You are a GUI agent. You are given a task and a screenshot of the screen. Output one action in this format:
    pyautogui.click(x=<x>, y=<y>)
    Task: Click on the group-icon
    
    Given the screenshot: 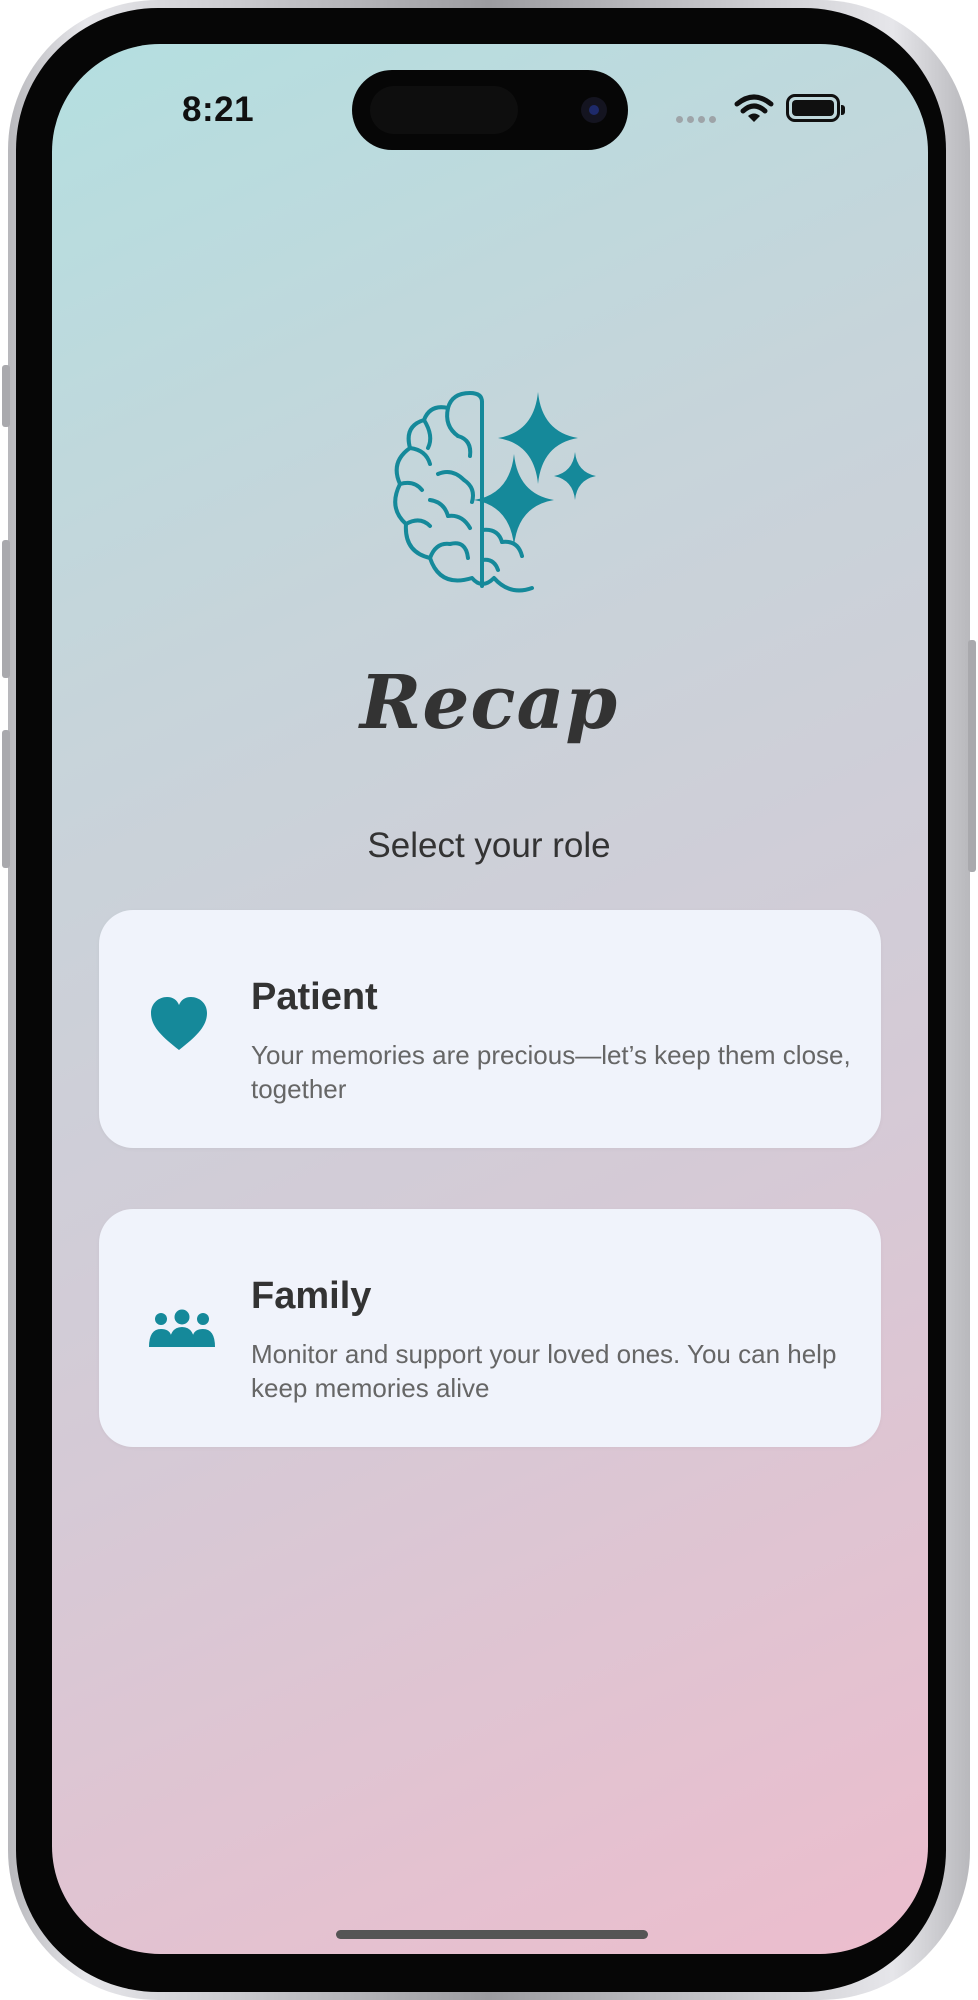 What is the action you would take?
    pyautogui.click(x=182, y=1328)
    